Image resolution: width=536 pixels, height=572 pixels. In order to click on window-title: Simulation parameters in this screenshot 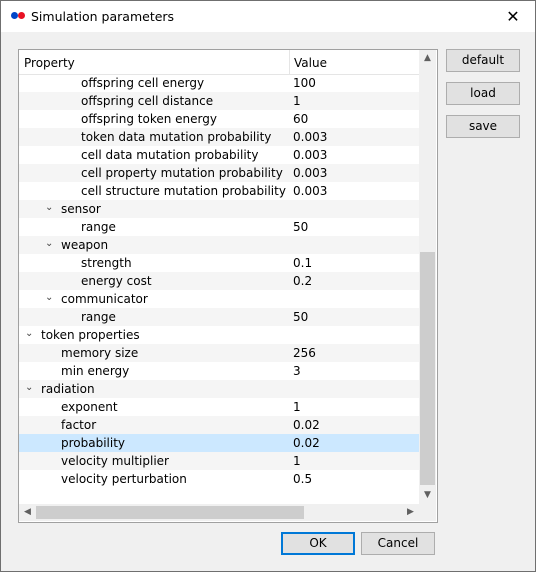, I will do `click(103, 16)`.